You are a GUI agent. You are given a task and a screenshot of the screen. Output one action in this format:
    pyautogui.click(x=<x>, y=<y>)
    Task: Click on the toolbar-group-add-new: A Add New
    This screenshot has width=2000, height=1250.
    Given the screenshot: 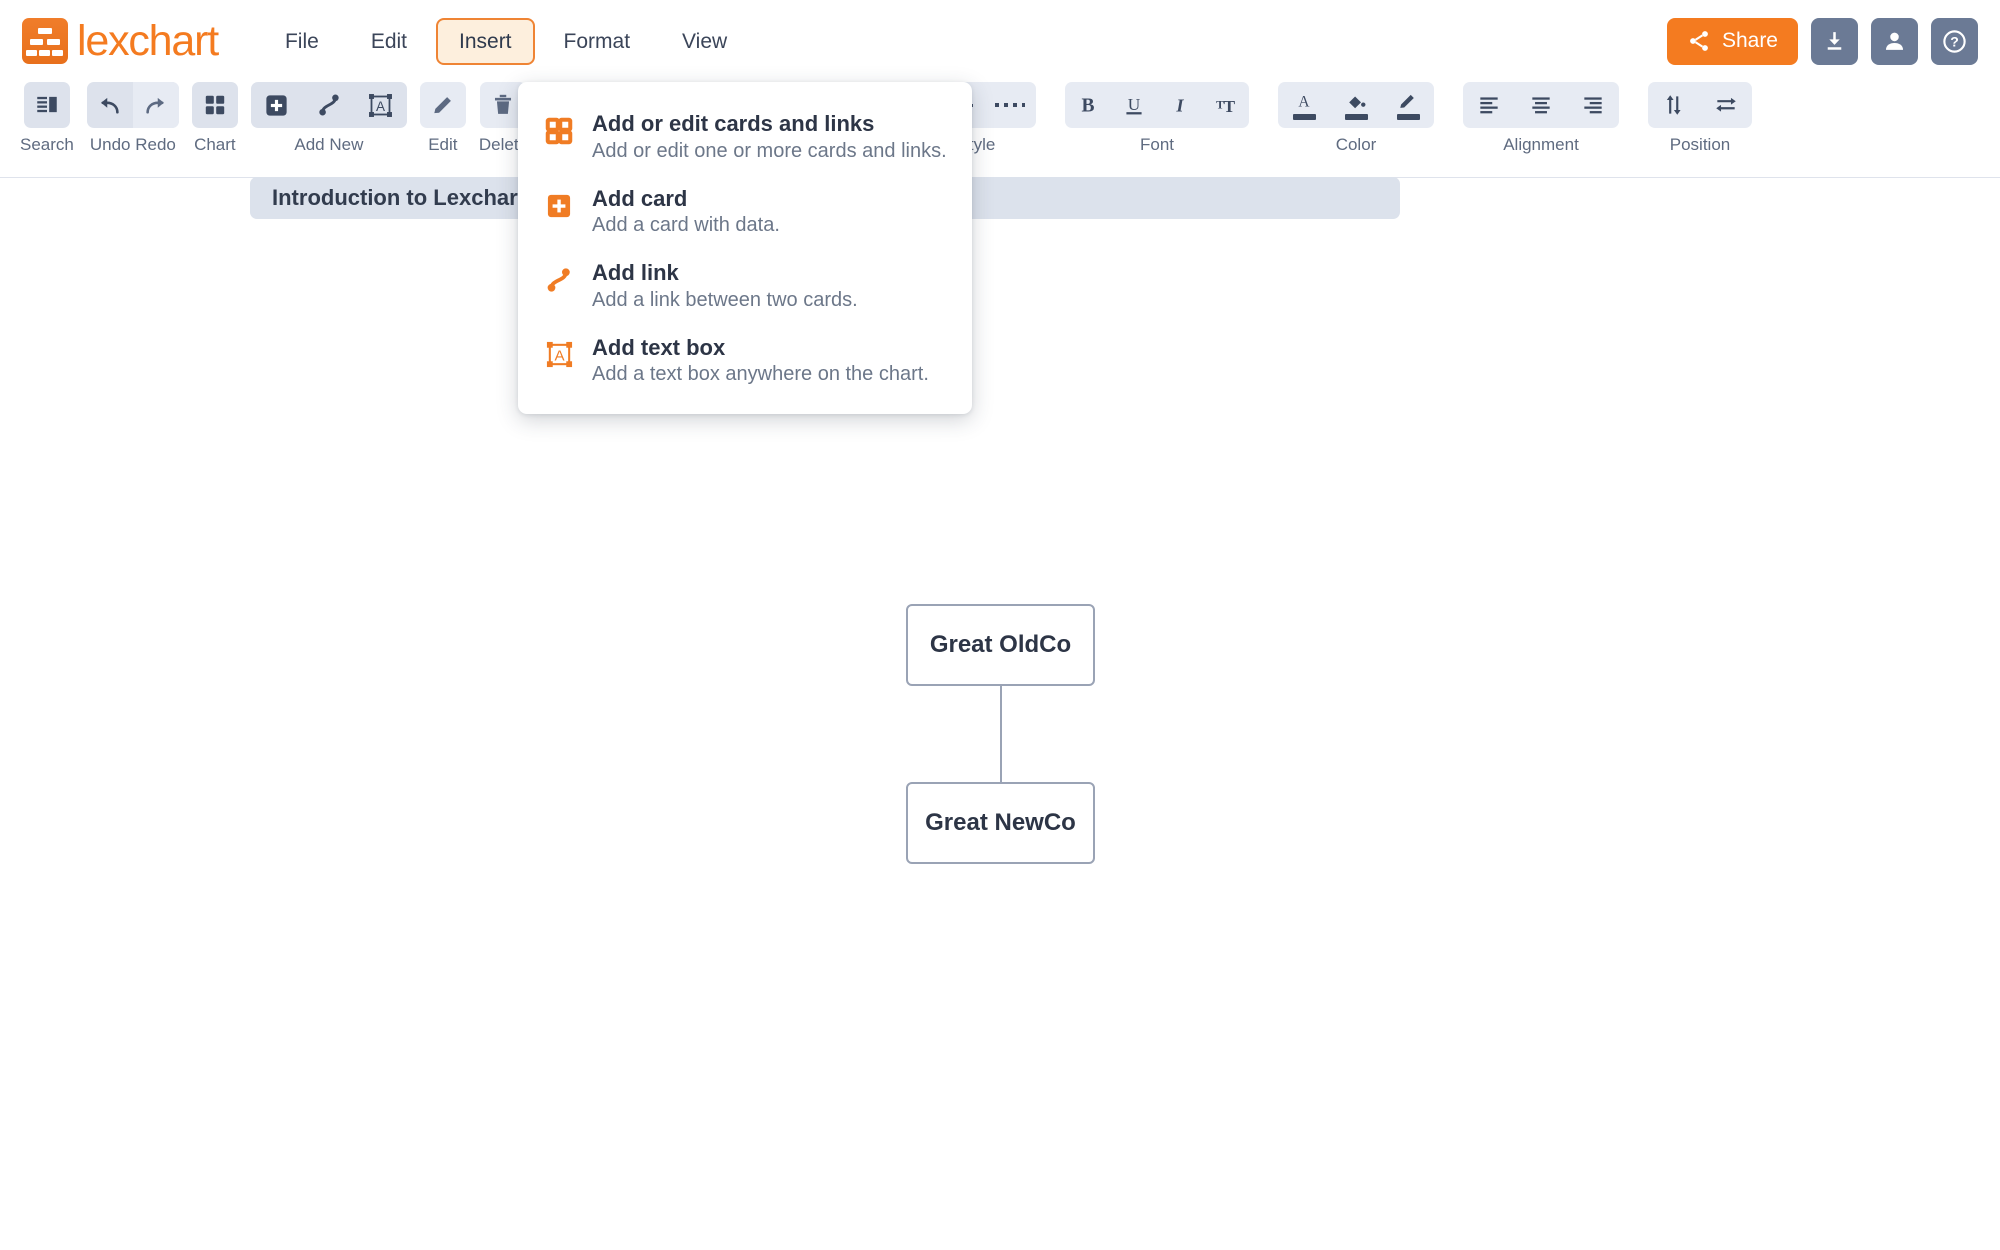 What is the action you would take?
    pyautogui.click(x=328, y=118)
    